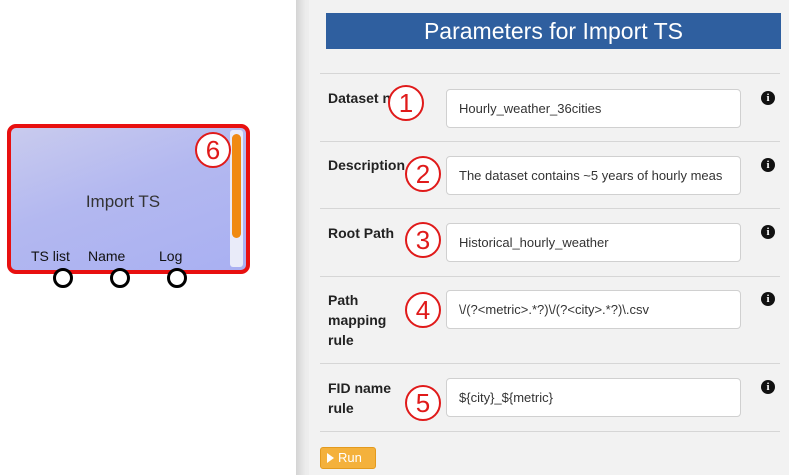  I want to click on callout-badge-4: 4, so click(423, 310).